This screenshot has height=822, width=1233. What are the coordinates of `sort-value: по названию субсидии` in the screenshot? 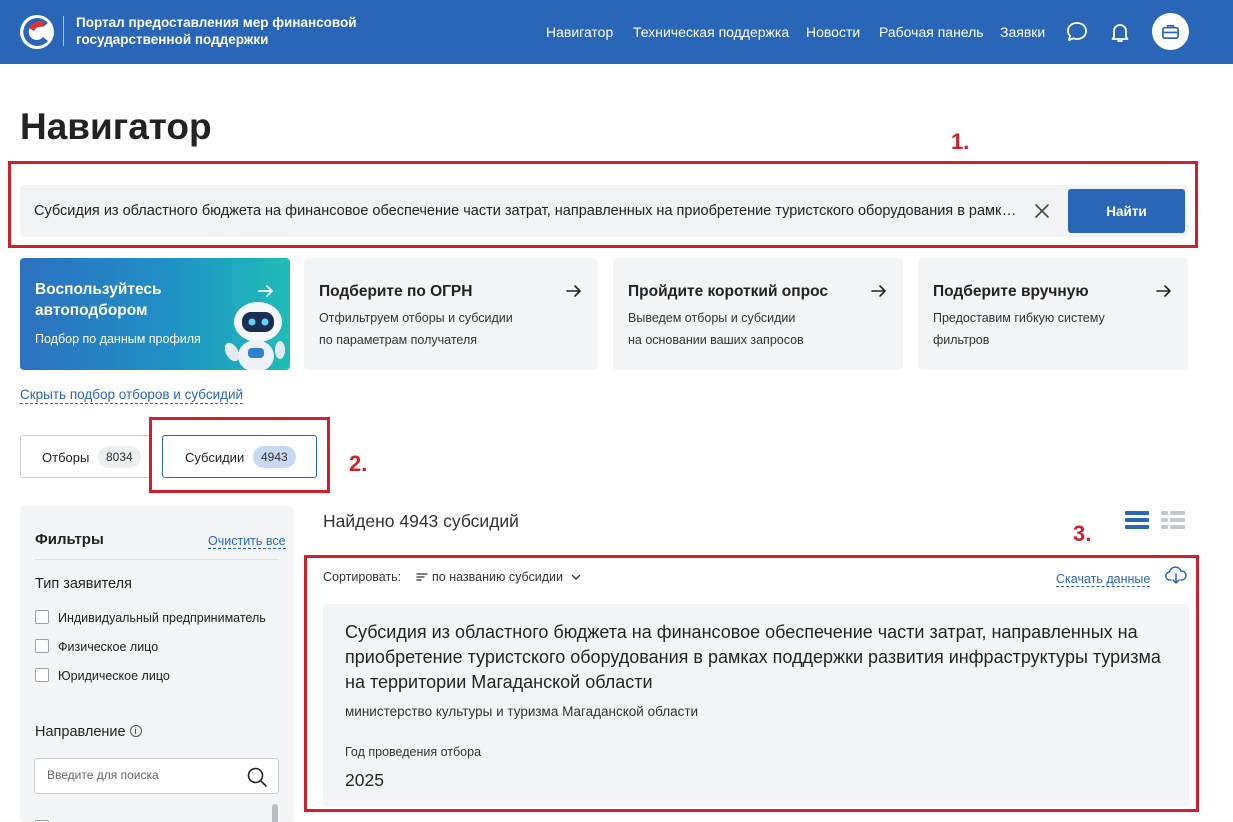 It's located at (497, 577).